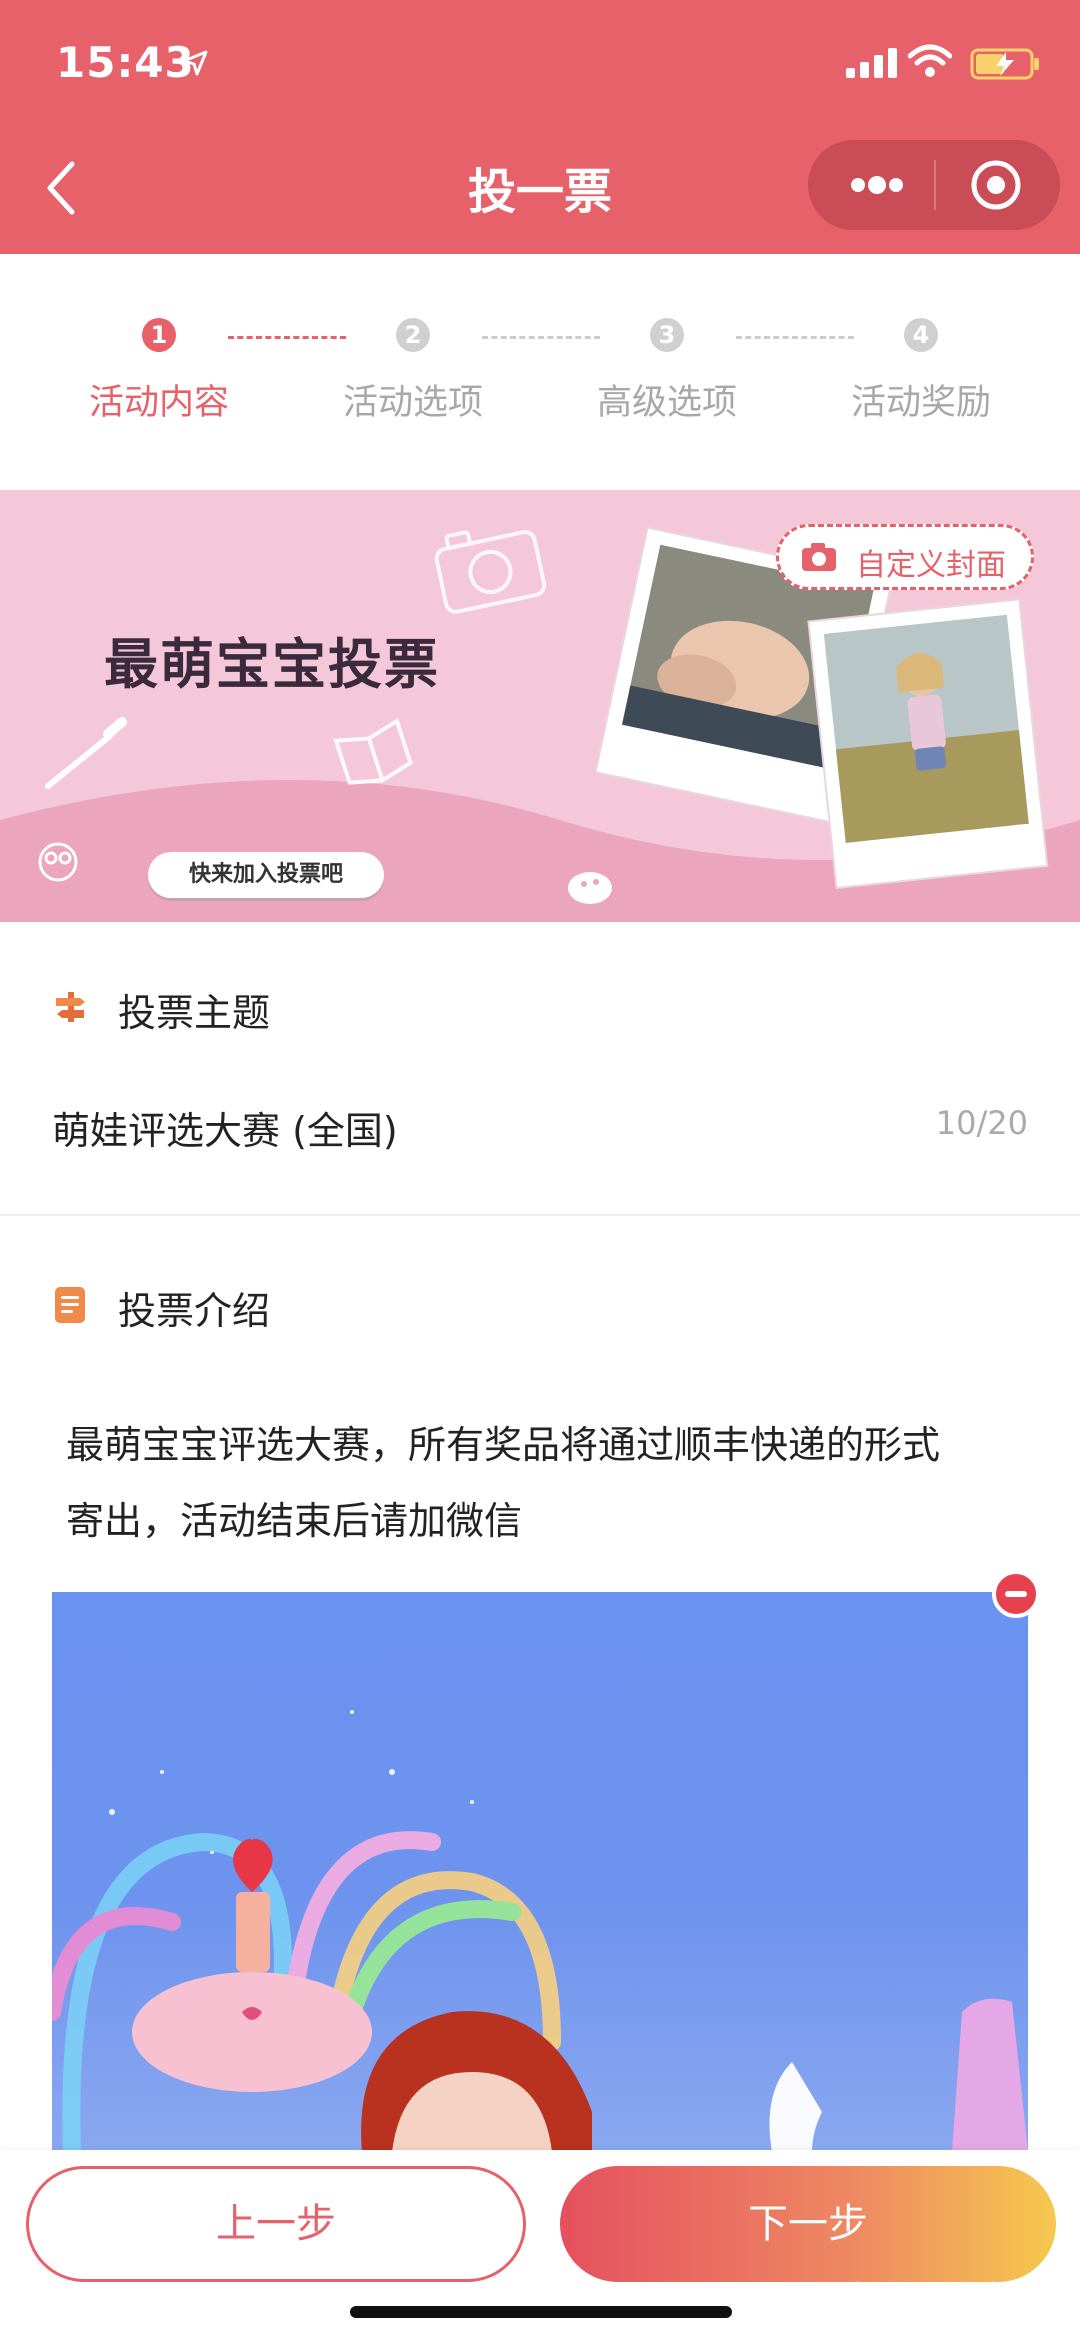 This screenshot has width=1080, height=2339. Describe the element at coordinates (921, 399) in the screenshot. I see `tab-activity-rewards: 活动奖励` at that location.